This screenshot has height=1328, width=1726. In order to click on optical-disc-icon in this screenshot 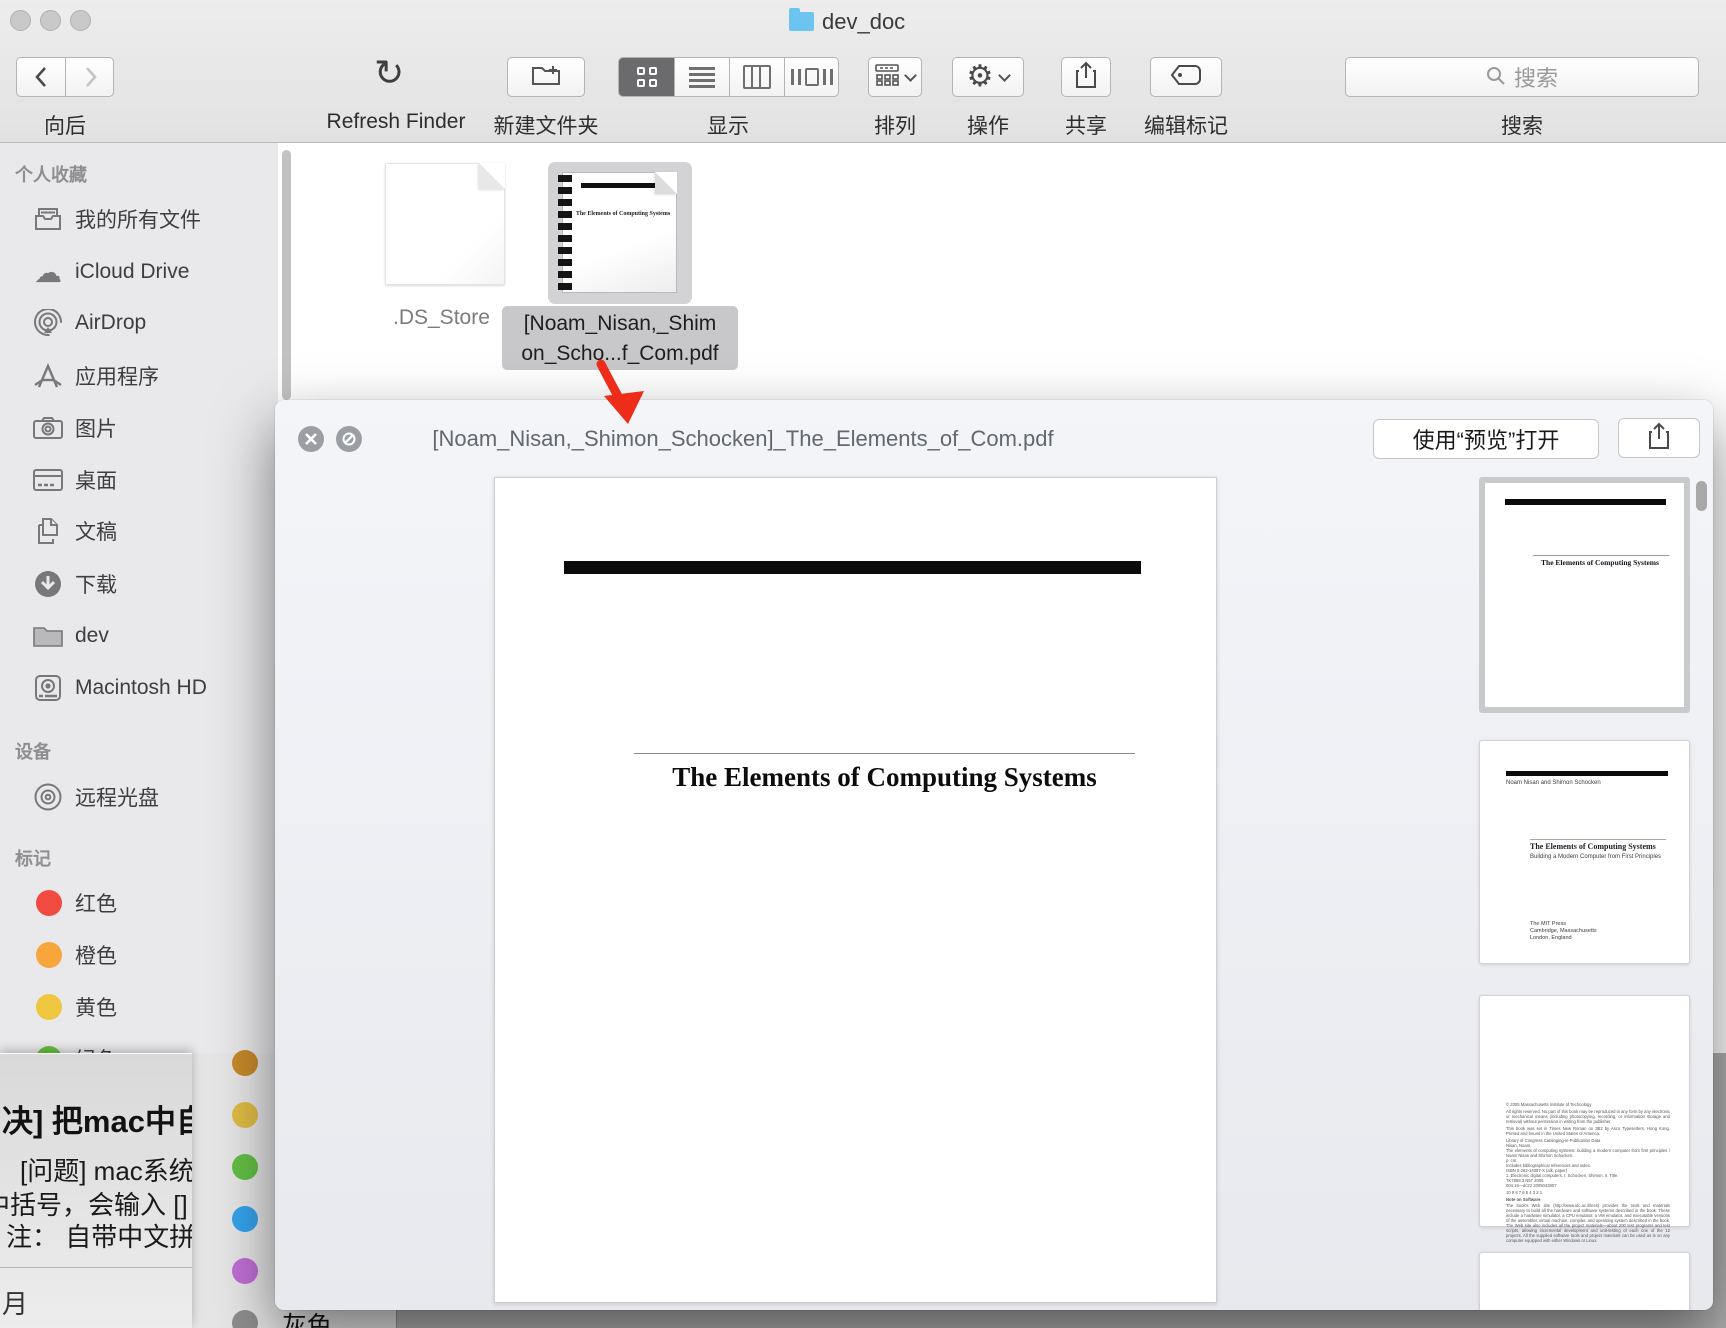, I will do `click(48, 797)`.